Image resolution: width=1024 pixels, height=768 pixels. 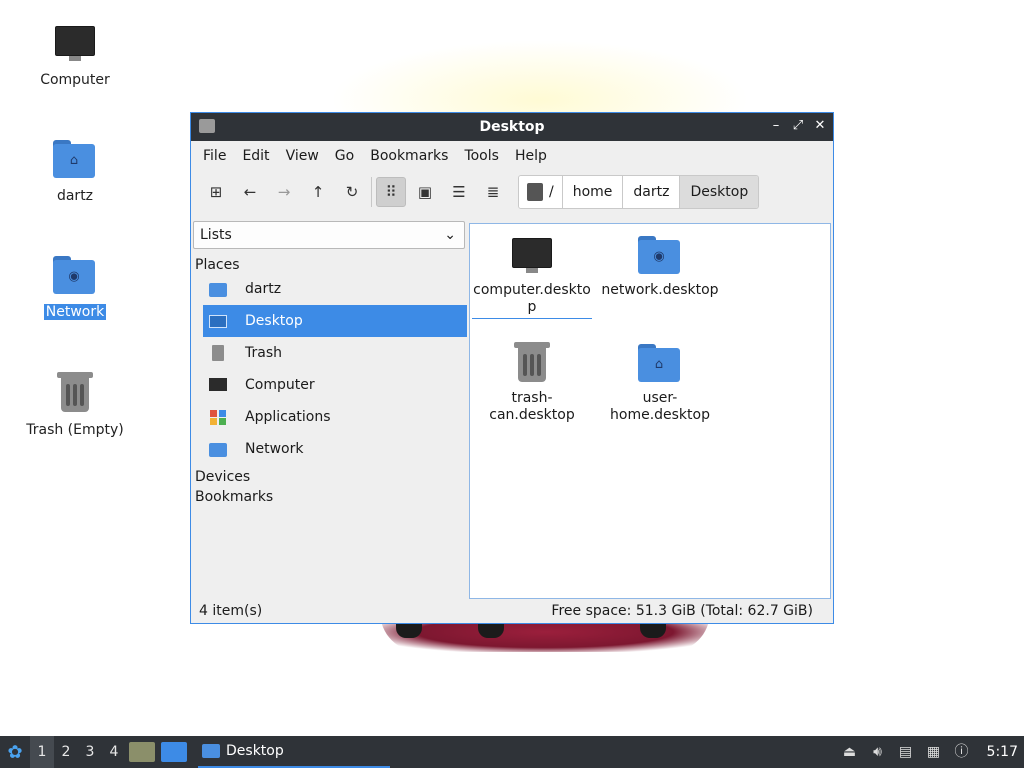 What do you see at coordinates (288, 417) in the screenshot?
I see `sidebar-item-label: Applications` at bounding box center [288, 417].